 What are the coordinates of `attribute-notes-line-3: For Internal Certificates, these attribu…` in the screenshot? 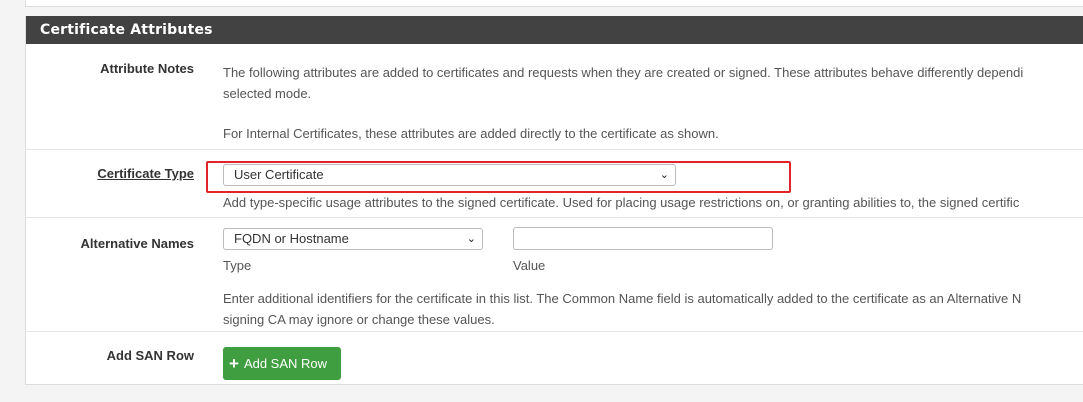 It's located at (471, 133).